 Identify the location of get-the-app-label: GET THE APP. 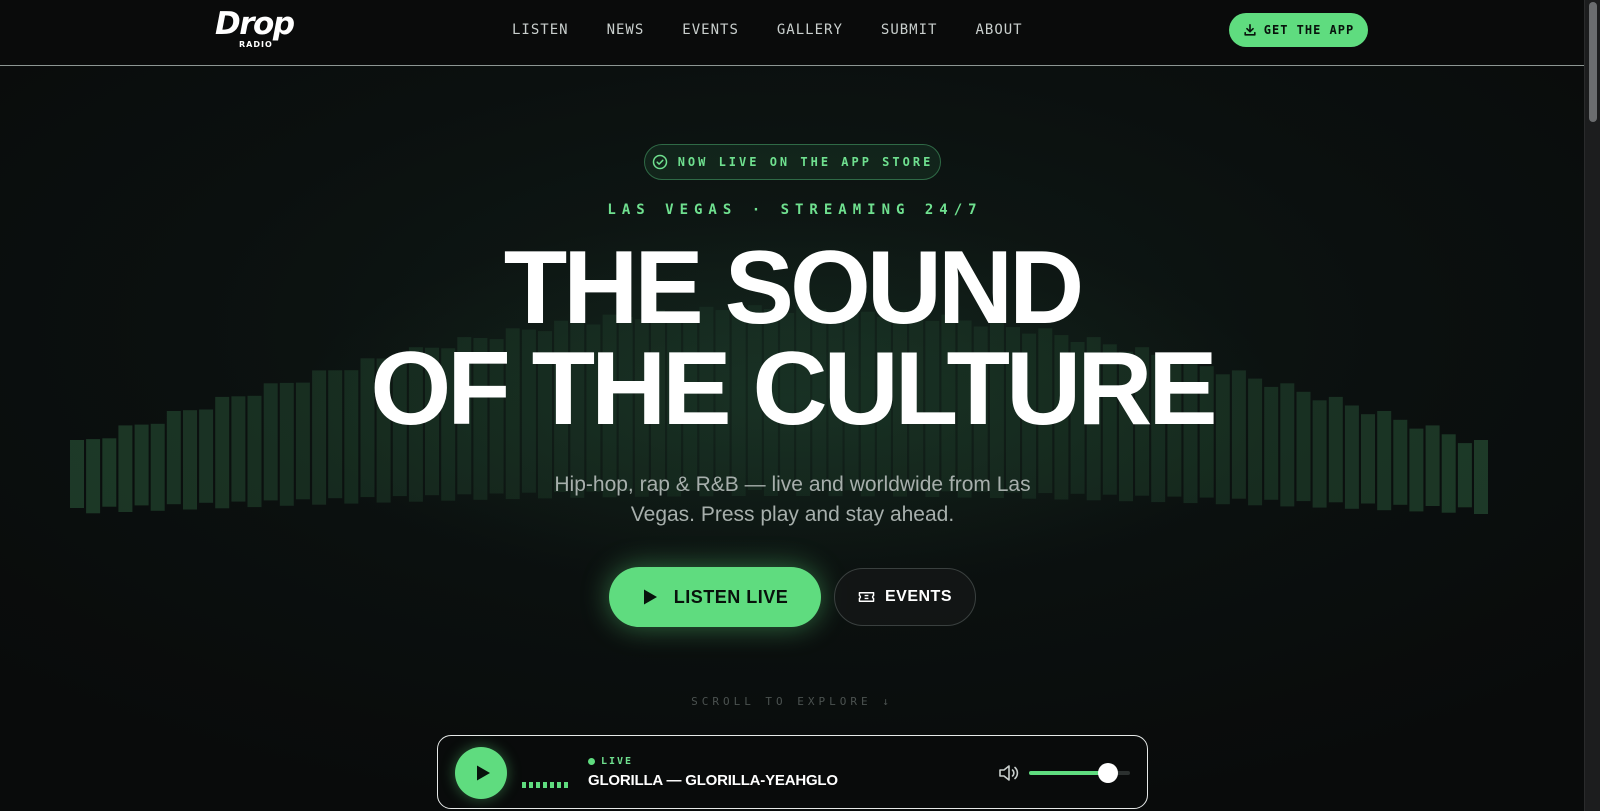
(1309, 30).